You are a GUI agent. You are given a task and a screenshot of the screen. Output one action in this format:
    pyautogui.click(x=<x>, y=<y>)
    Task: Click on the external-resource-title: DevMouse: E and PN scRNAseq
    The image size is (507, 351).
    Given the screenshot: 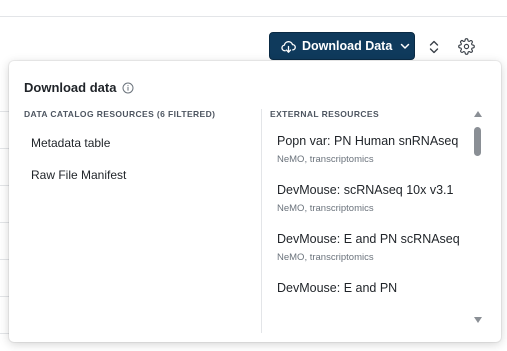 What is the action you would take?
    pyautogui.click(x=368, y=239)
    